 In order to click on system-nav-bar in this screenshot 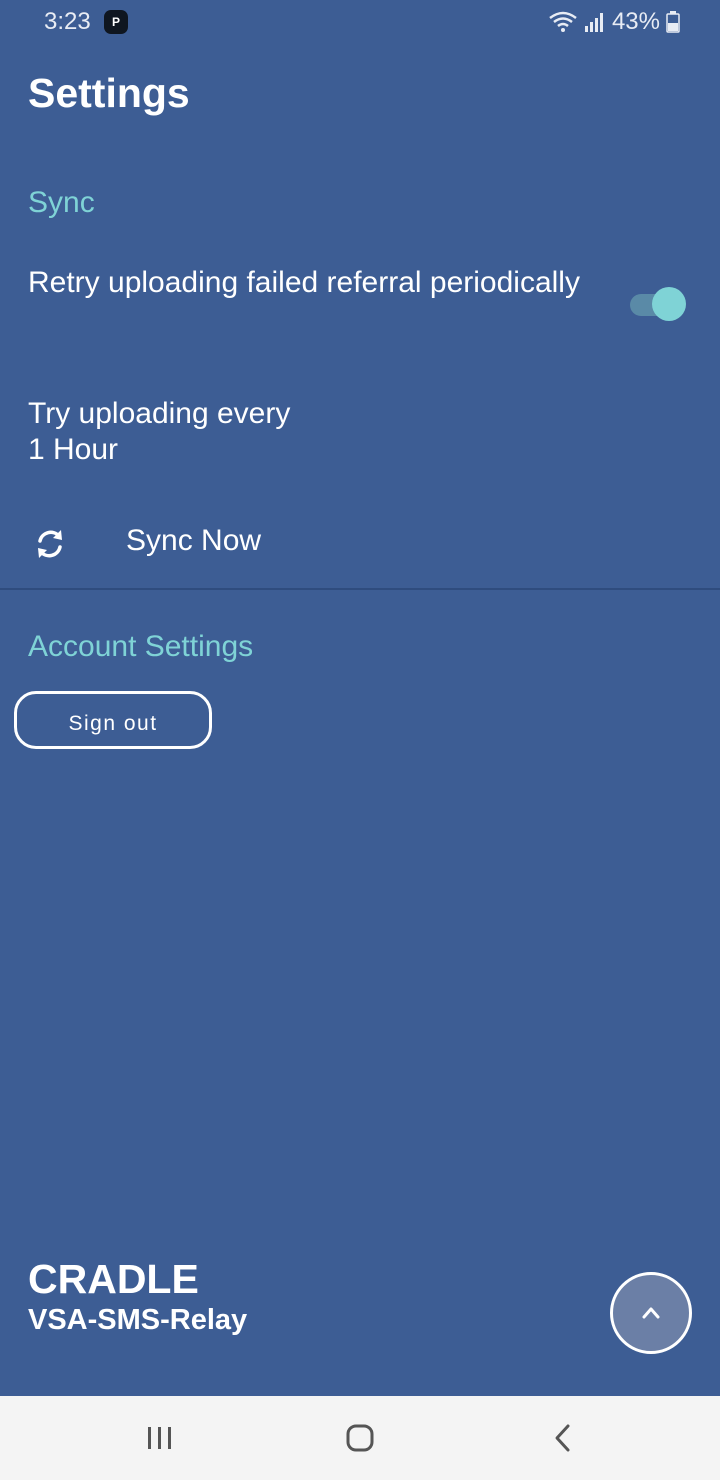, I will do `click(360, 1438)`.